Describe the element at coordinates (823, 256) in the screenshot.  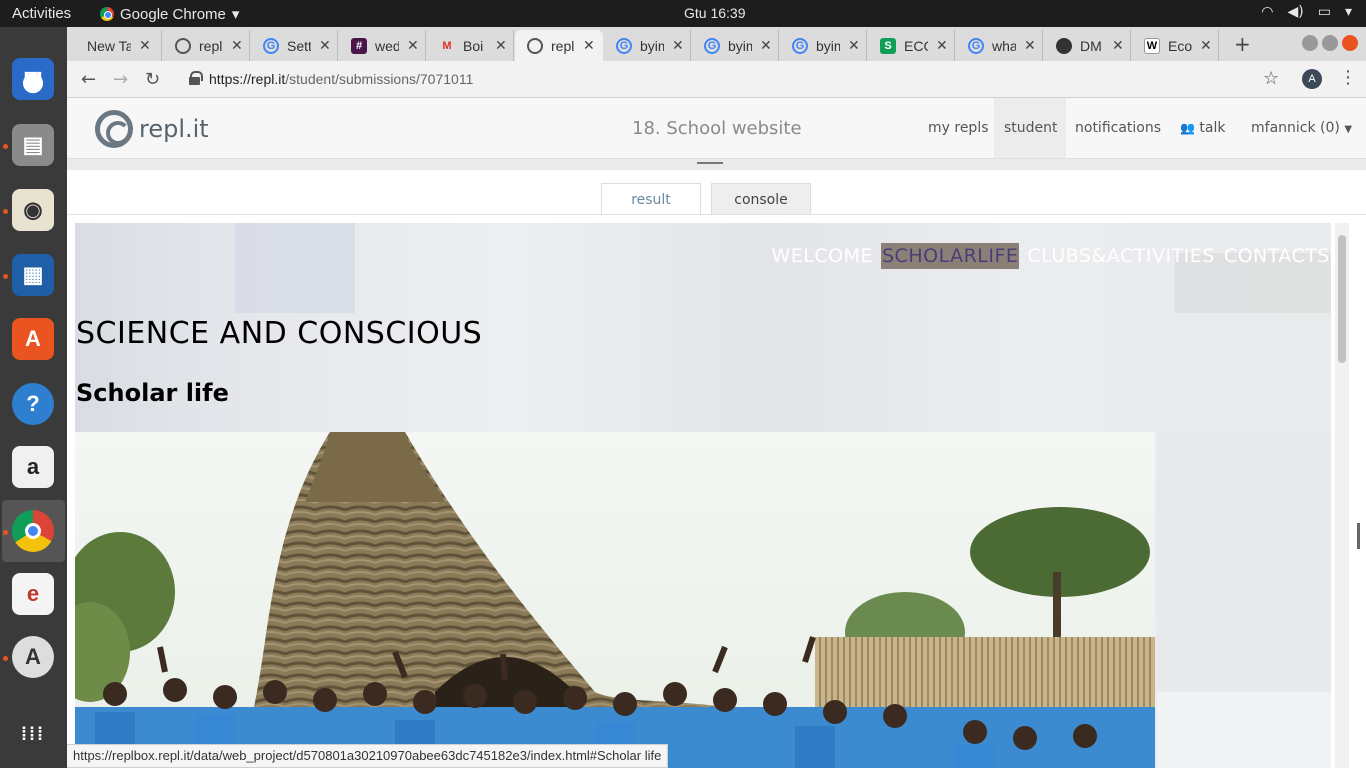
I see `site-nav-welcome: WELCOME` at that location.